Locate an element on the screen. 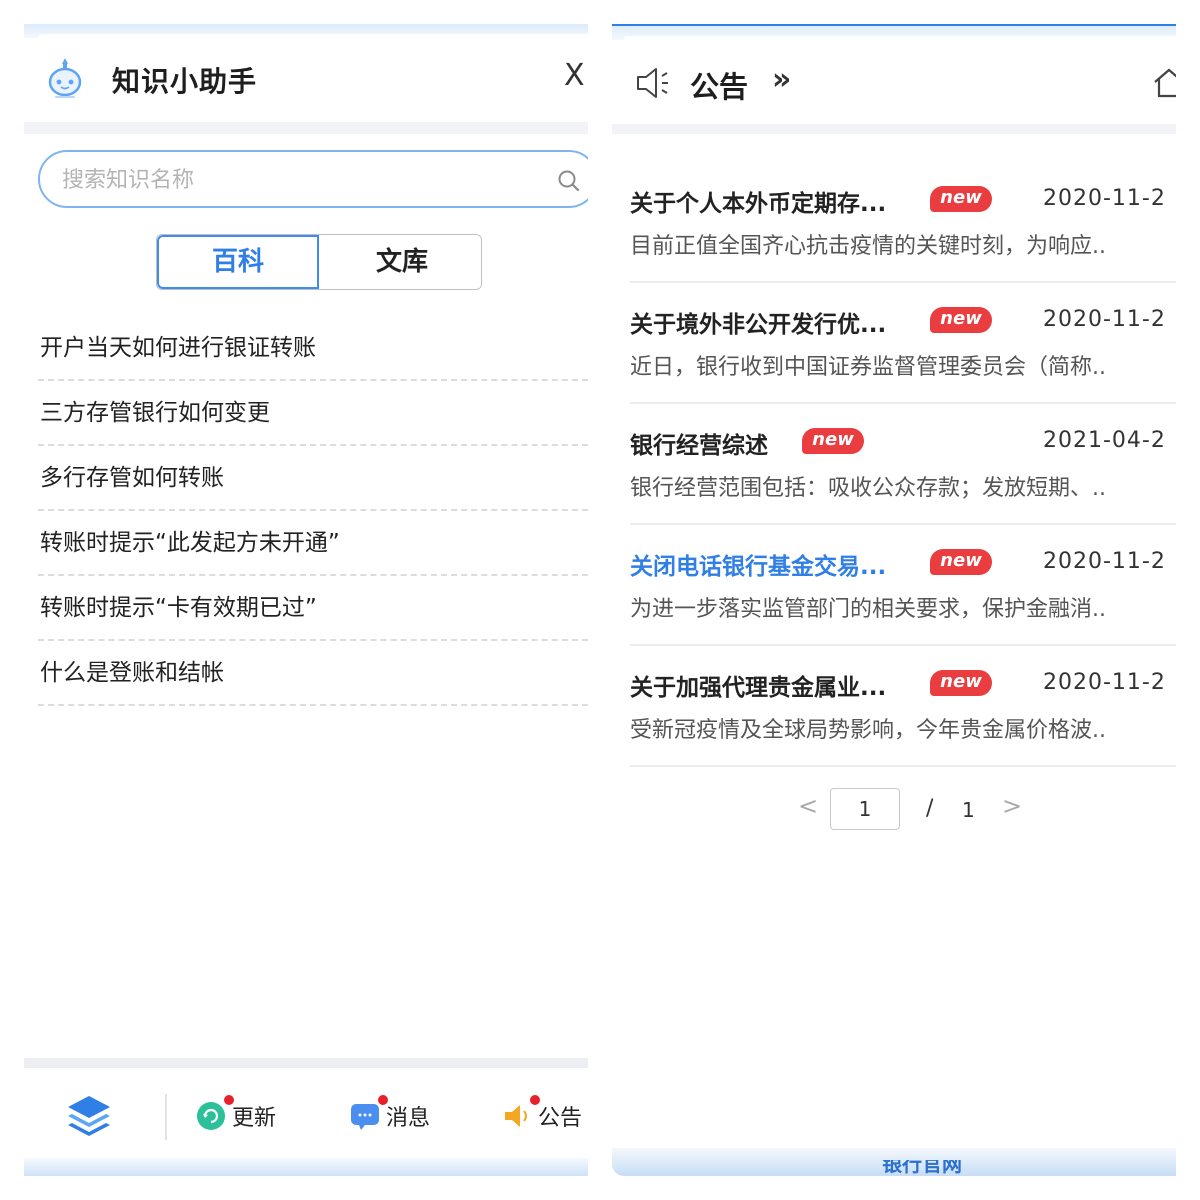  message-button: 消息 is located at coordinates (390, 1115).